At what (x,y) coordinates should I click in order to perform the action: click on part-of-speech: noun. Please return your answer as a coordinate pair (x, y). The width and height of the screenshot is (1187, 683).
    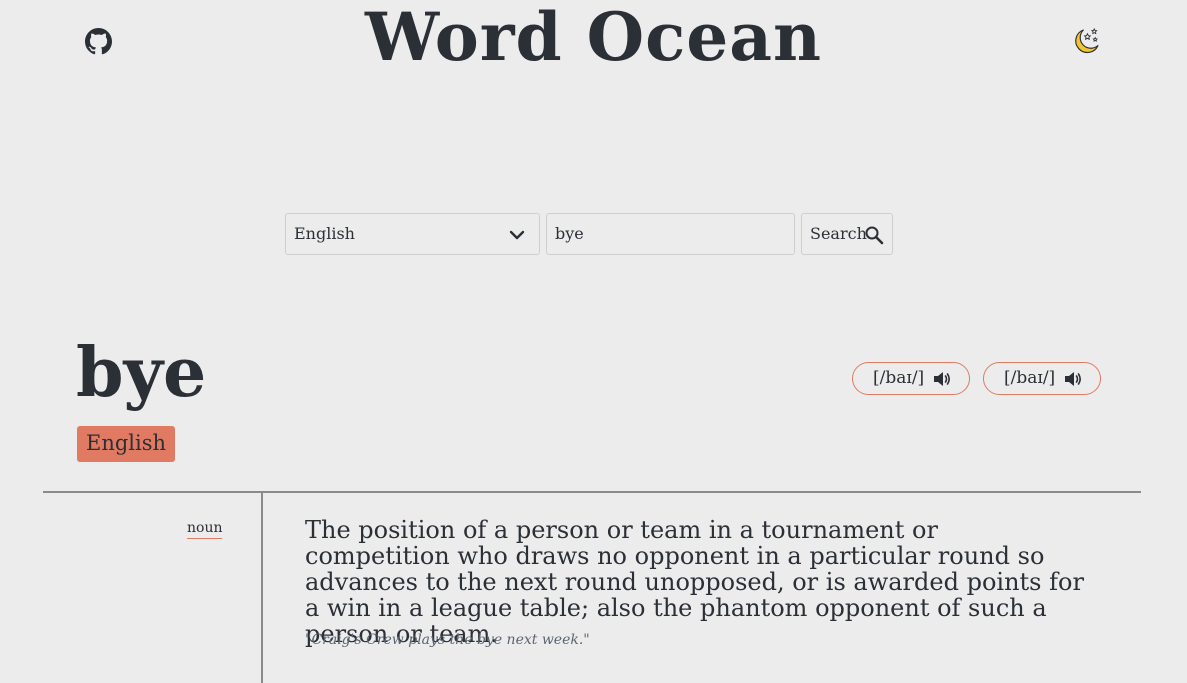
    Looking at the image, I should click on (205, 529).